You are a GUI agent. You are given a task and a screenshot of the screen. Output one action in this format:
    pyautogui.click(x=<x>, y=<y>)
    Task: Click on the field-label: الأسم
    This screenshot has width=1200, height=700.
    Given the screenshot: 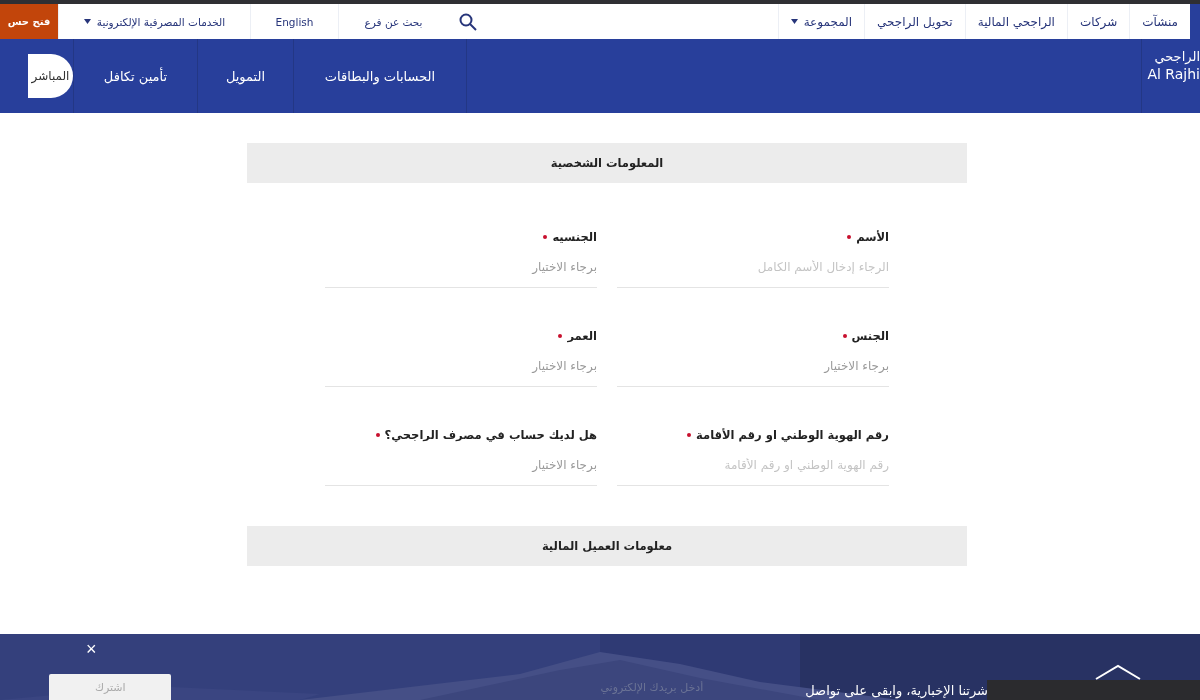 What is the action you would take?
    pyautogui.click(x=872, y=237)
    